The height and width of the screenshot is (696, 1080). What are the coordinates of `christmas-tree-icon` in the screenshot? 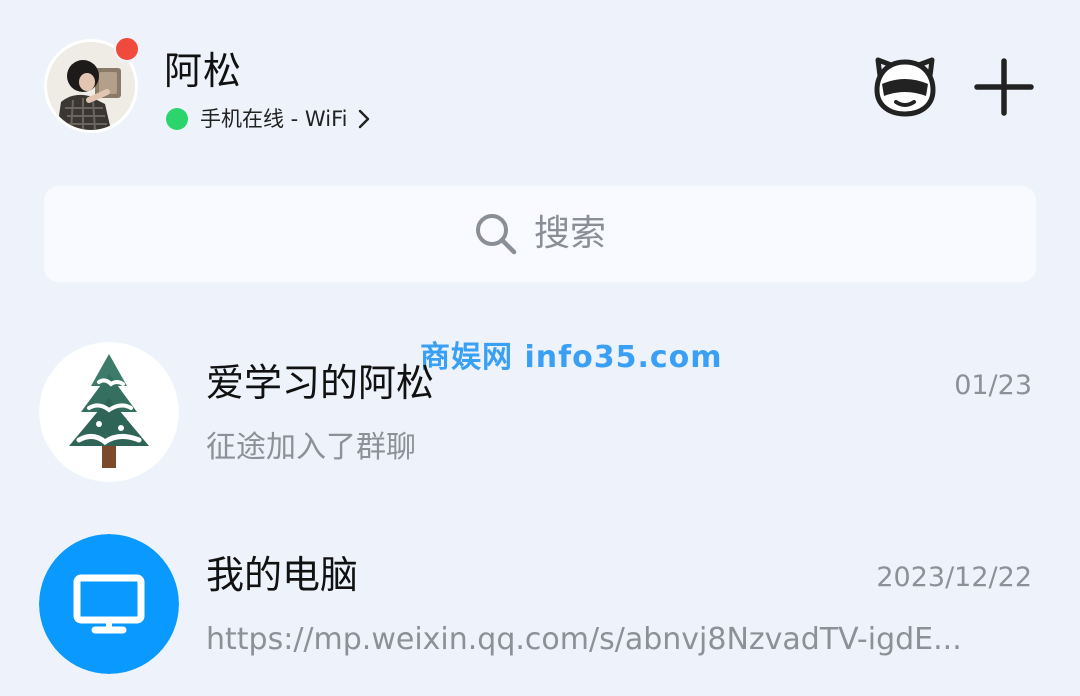 It's located at (109, 412).